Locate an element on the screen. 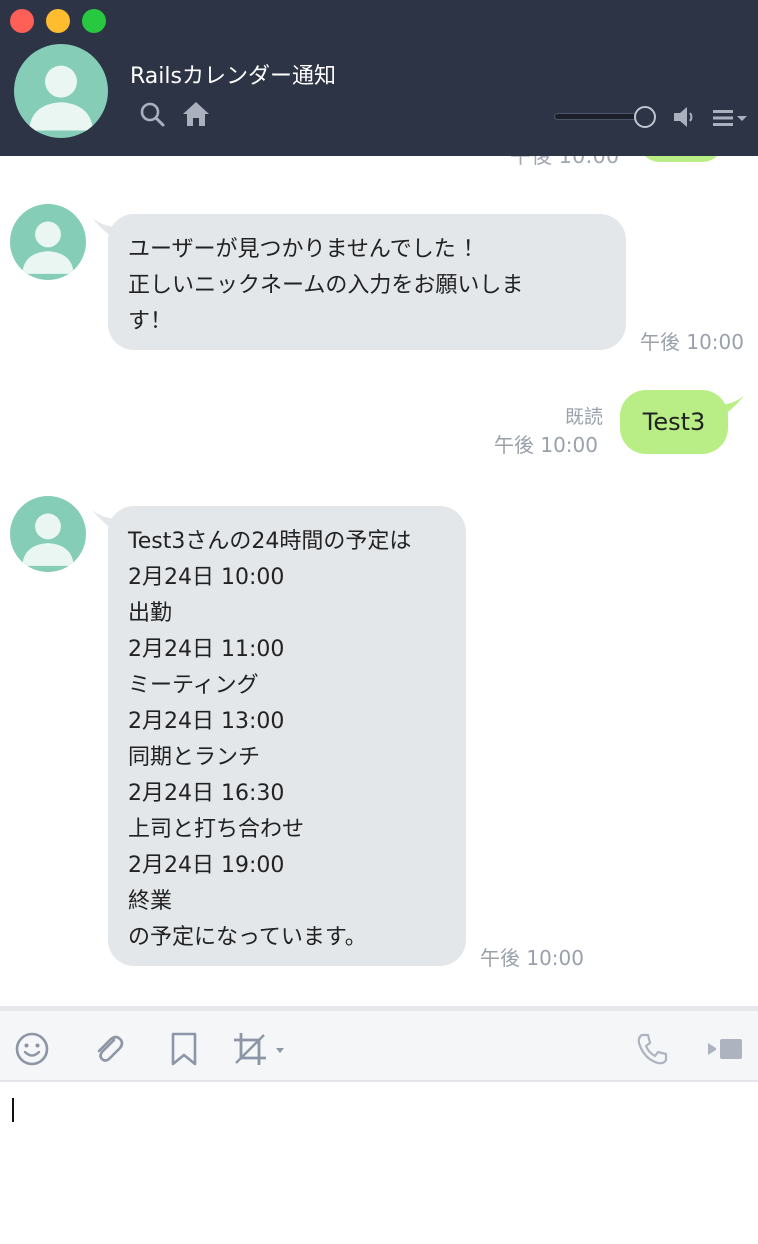 The width and height of the screenshot is (758, 1244). read-receipt: 既読 is located at coordinates (584, 417).